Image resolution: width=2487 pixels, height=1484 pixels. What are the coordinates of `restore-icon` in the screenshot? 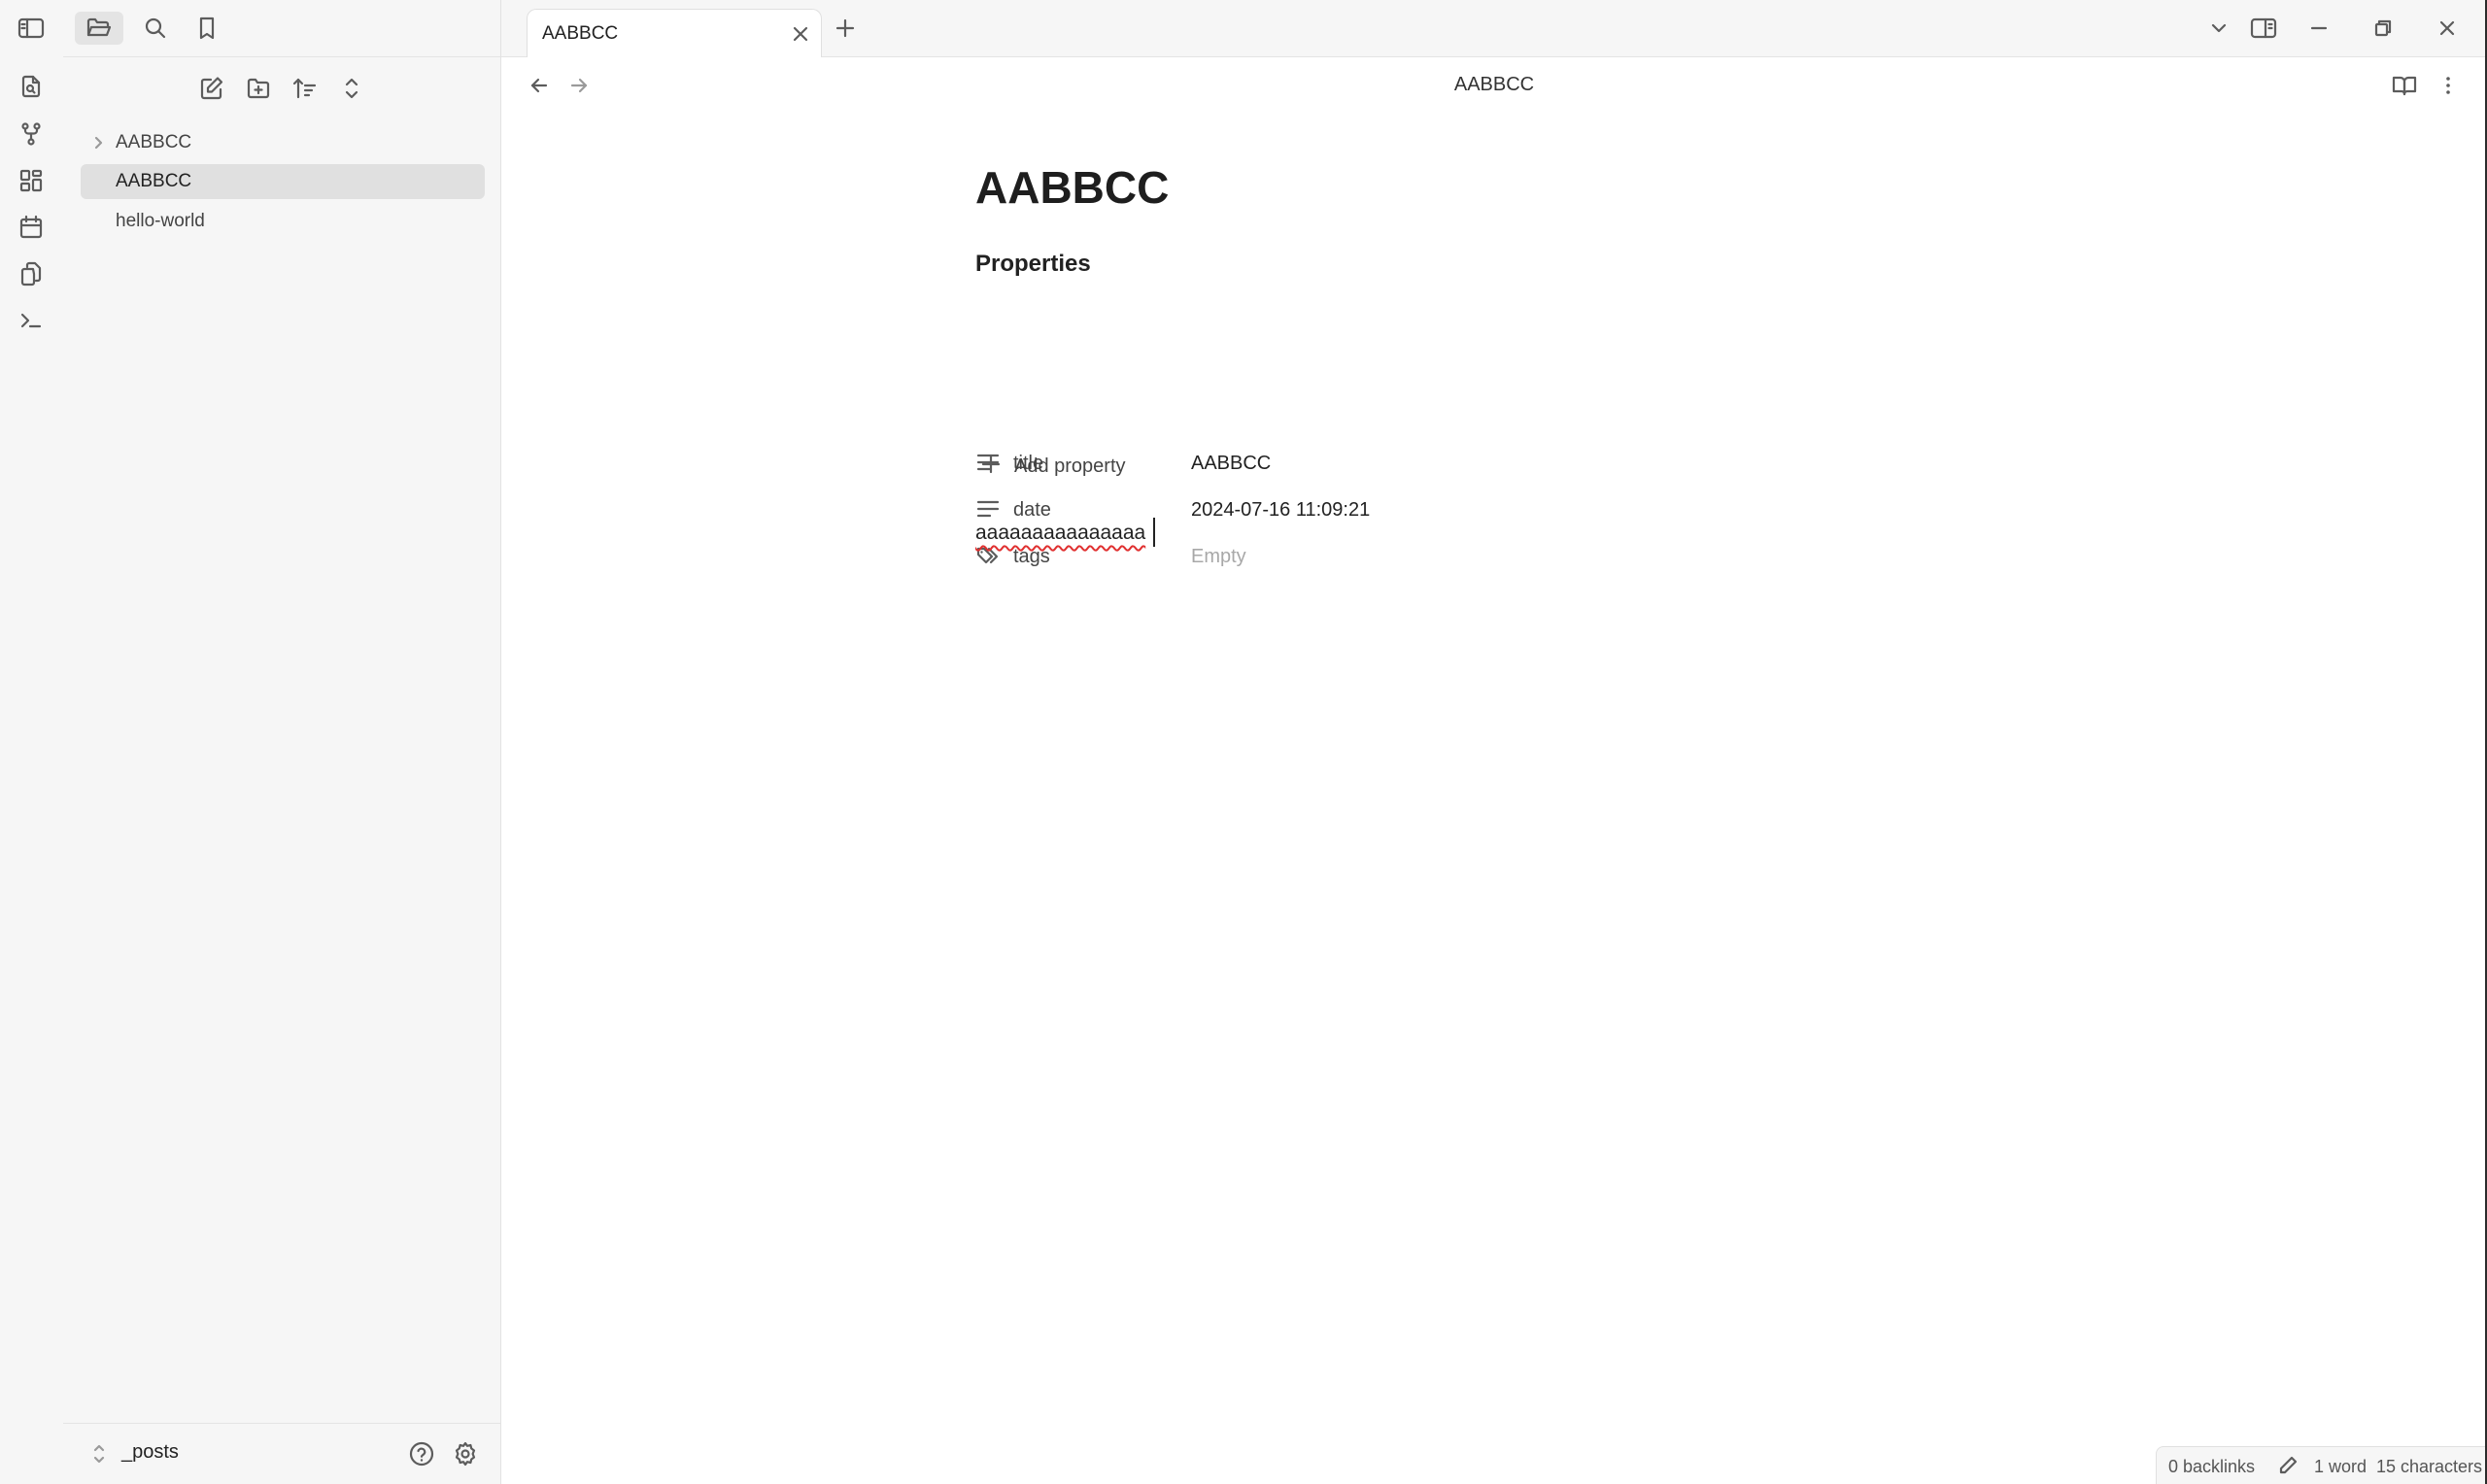 It's located at (2383, 28).